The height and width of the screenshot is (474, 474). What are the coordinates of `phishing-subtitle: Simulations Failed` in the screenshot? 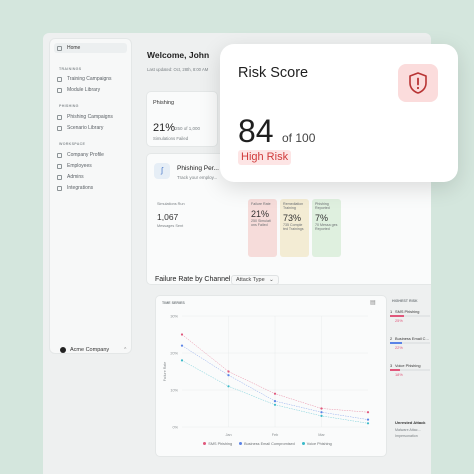 It's located at (171, 138).